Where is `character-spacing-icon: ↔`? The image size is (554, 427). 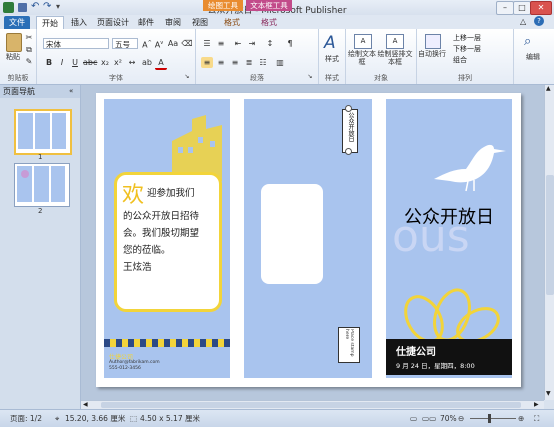 character-spacing-icon: ↔ is located at coordinates (132, 62).